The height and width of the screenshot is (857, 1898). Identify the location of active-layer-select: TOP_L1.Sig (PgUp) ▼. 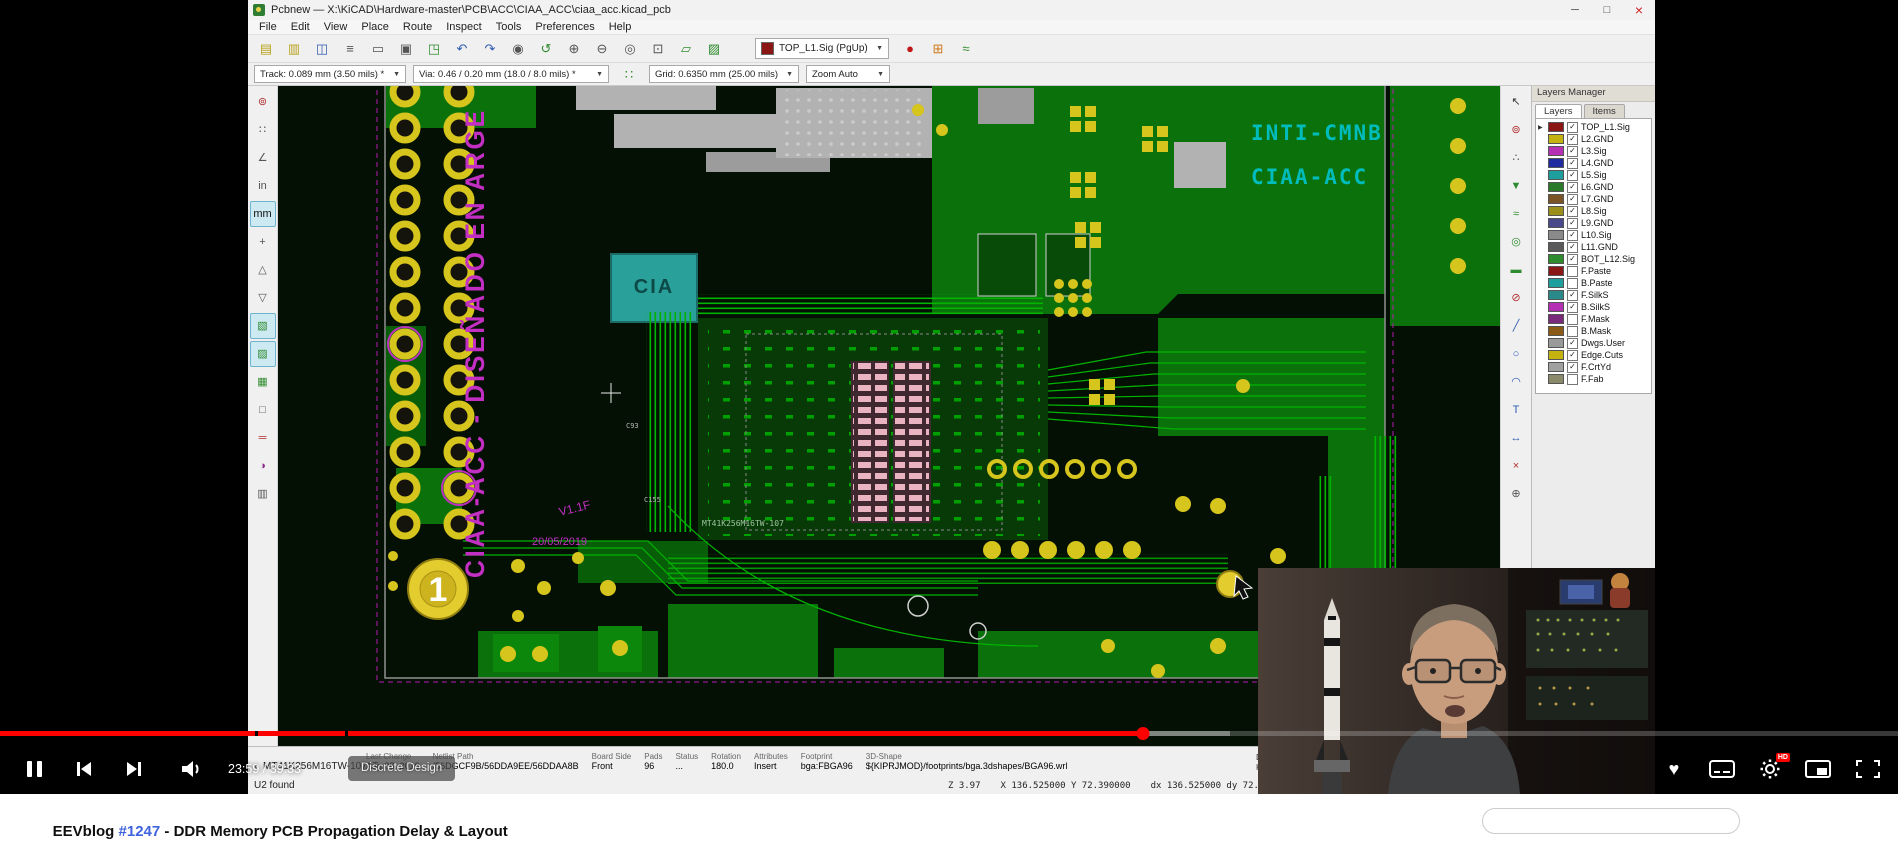
(822, 48).